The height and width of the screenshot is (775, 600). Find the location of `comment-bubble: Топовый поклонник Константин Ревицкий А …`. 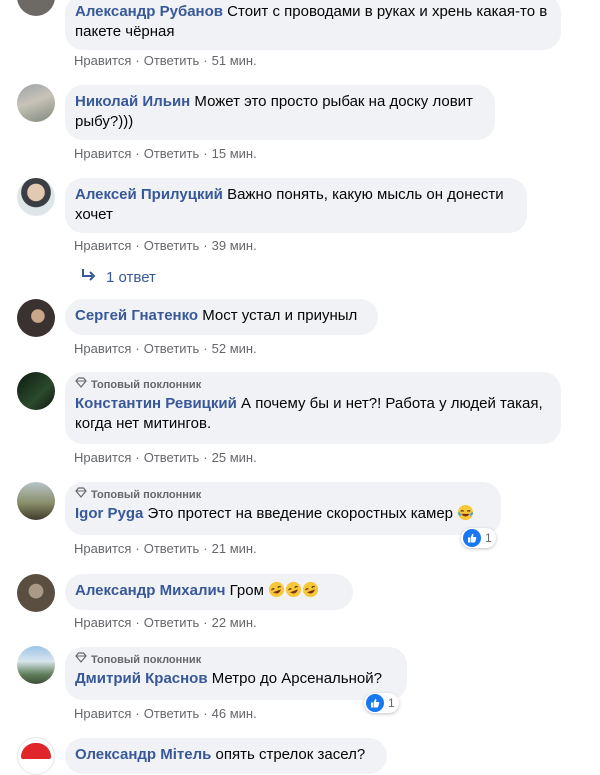

comment-bubble: Топовый поклонник Константин Ревицкий А … is located at coordinates (313, 408).